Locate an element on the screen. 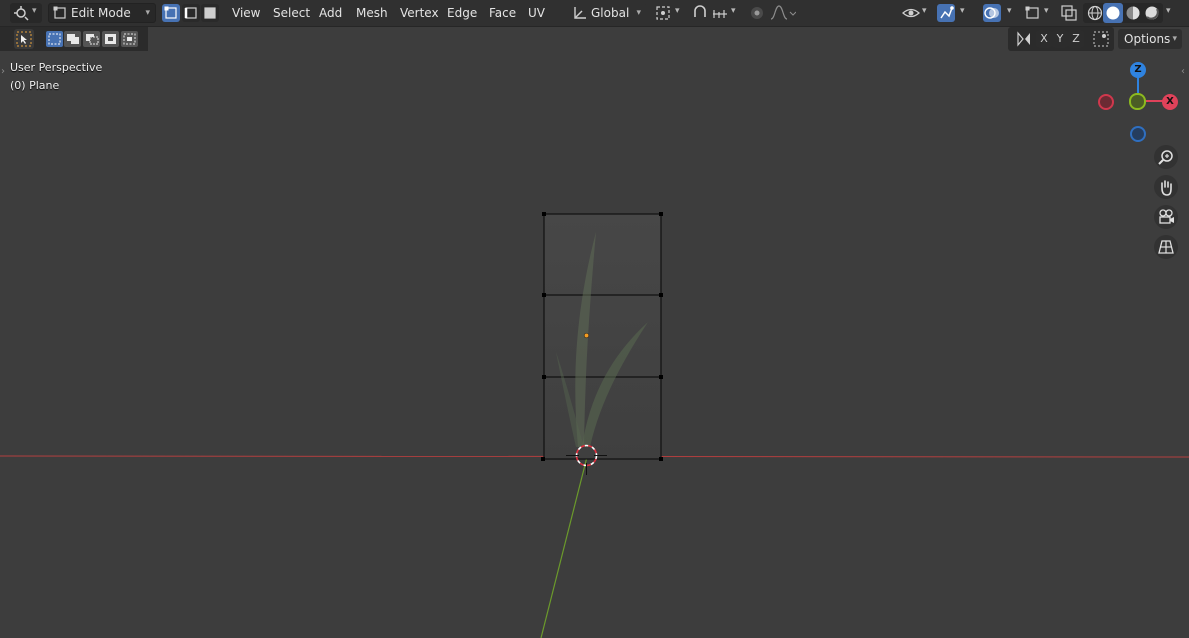  selection-mode-extend is located at coordinates (72, 39).